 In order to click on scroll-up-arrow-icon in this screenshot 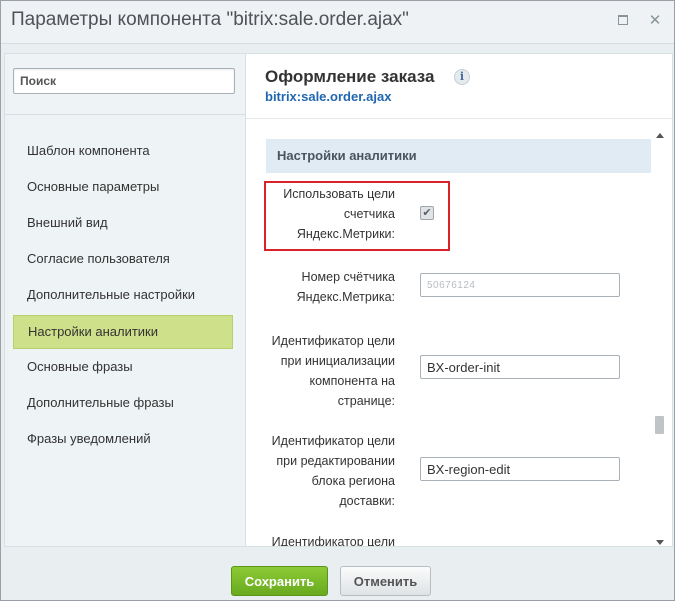, I will do `click(660, 135)`.